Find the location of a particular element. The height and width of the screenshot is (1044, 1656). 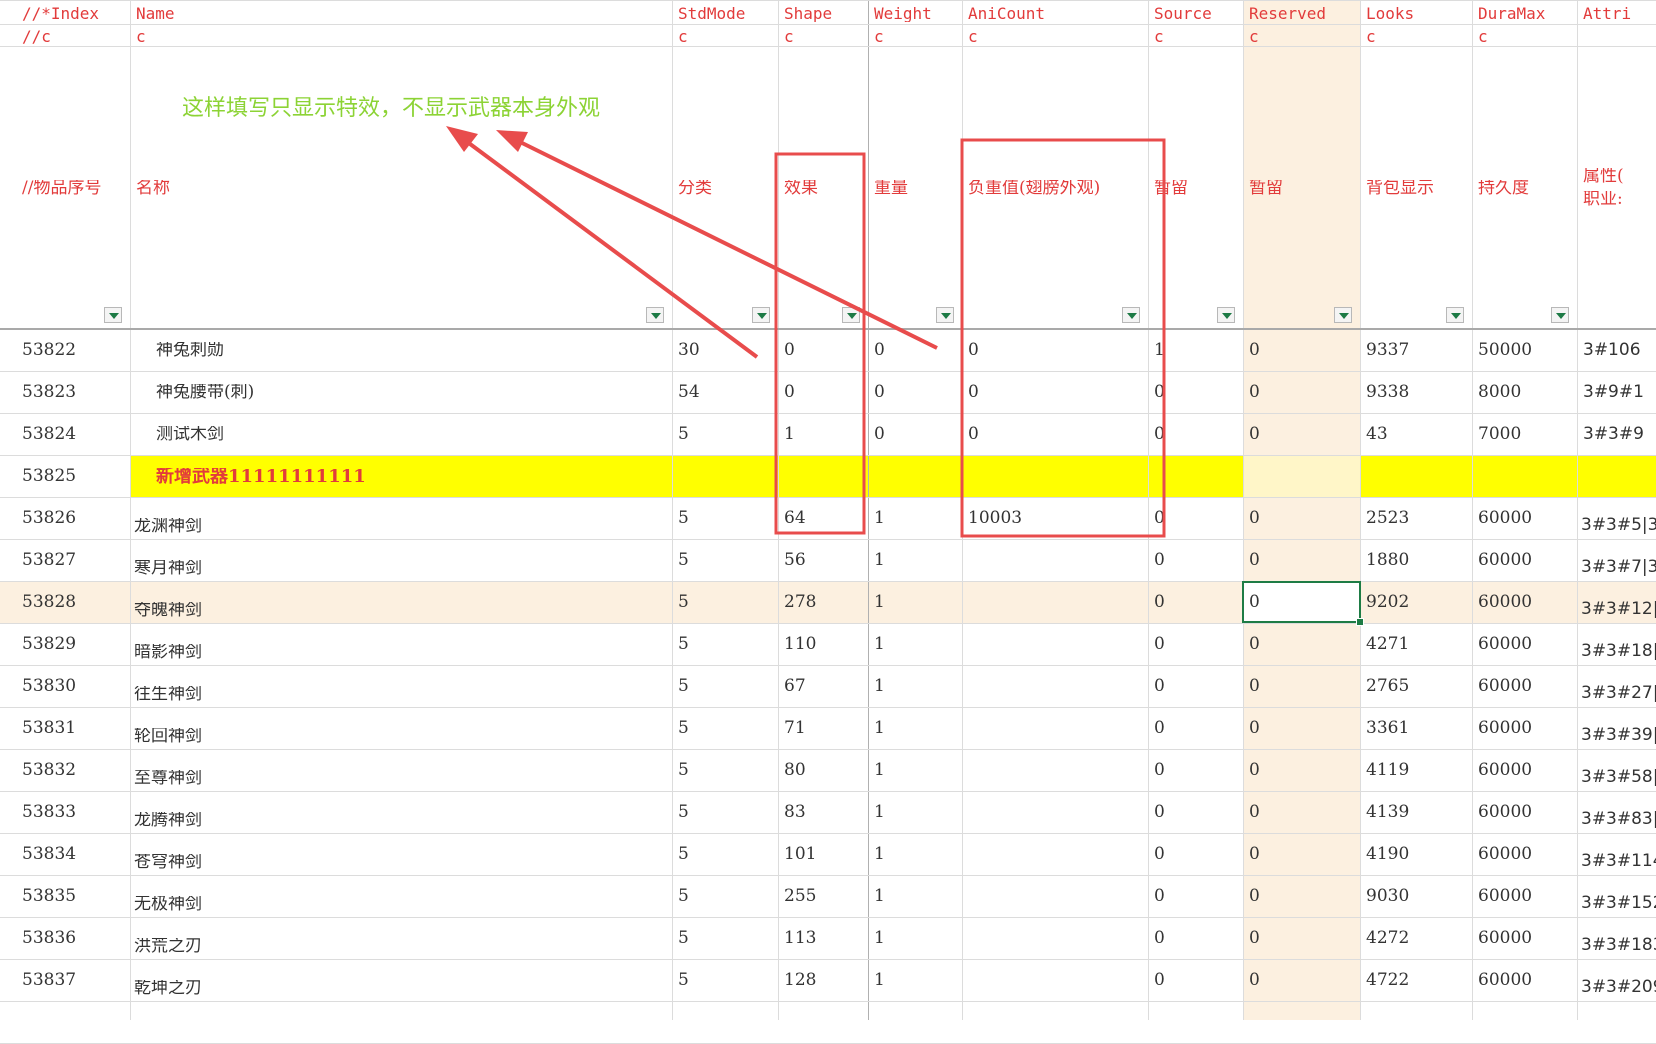

annotation-box-shape is located at coordinates (820, 343).